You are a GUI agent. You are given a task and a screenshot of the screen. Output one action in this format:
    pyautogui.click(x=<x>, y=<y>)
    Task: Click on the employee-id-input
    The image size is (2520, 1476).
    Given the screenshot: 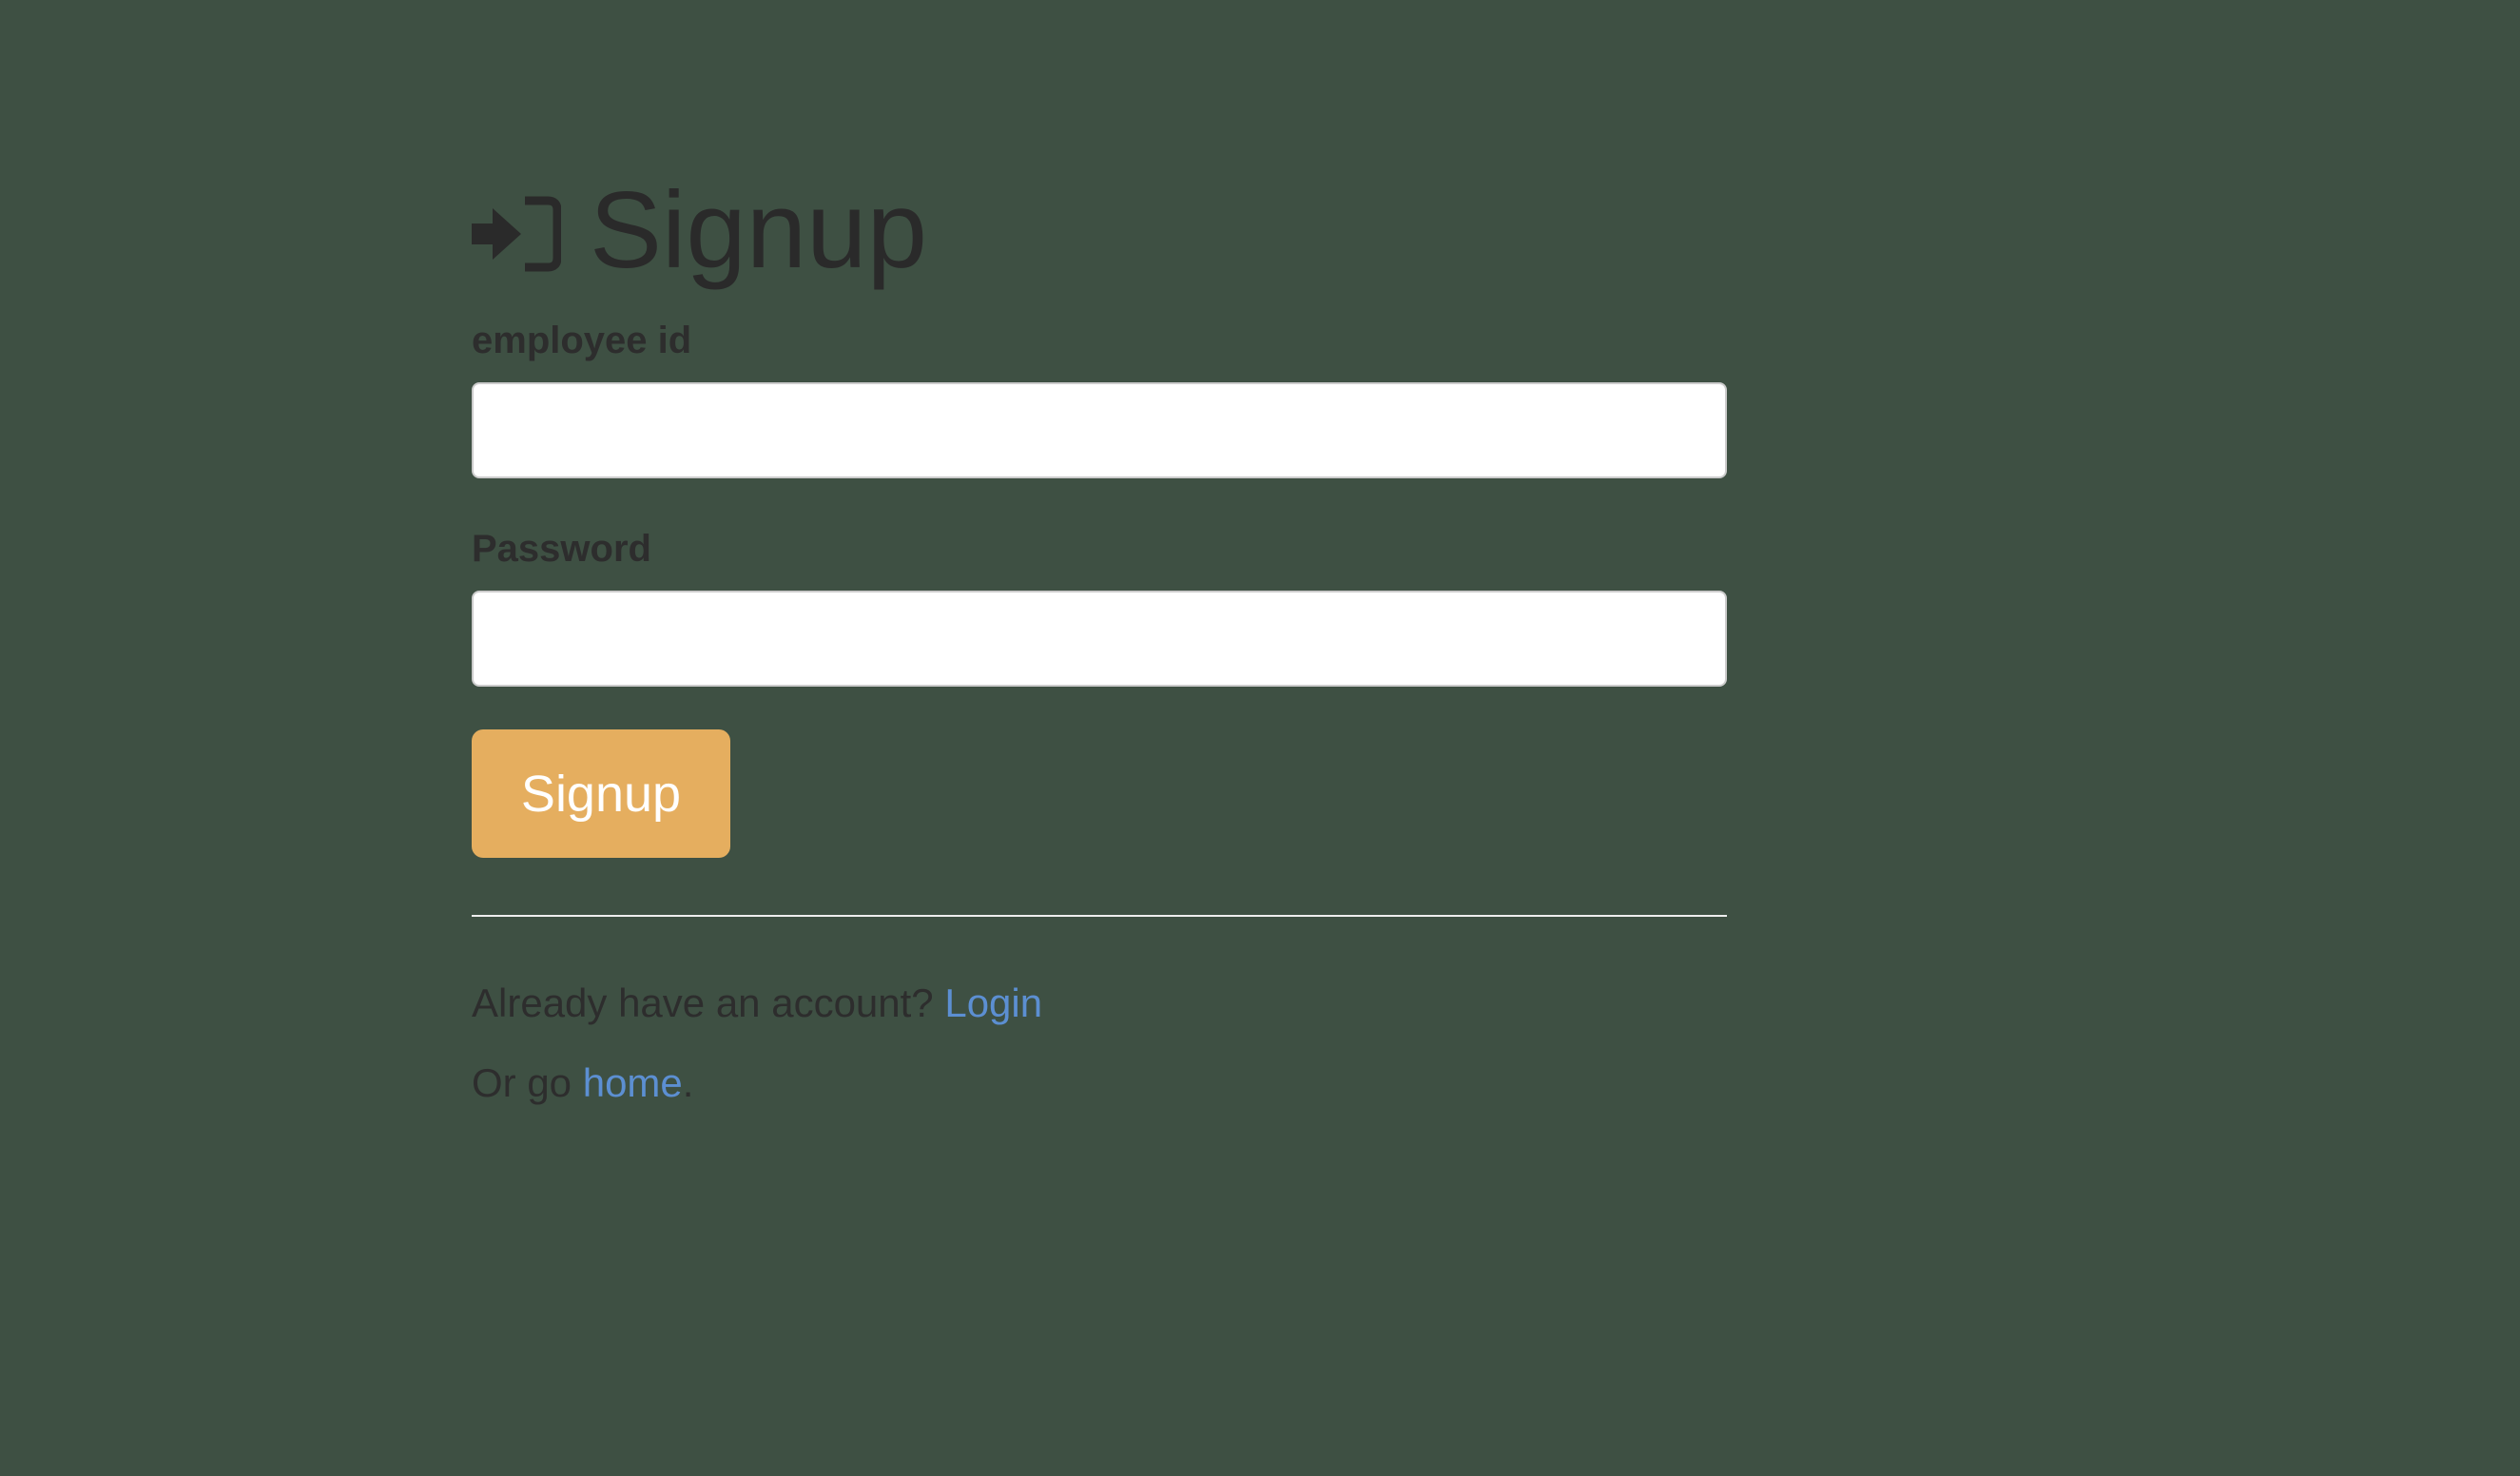 What is the action you would take?
    pyautogui.click(x=1099, y=430)
    